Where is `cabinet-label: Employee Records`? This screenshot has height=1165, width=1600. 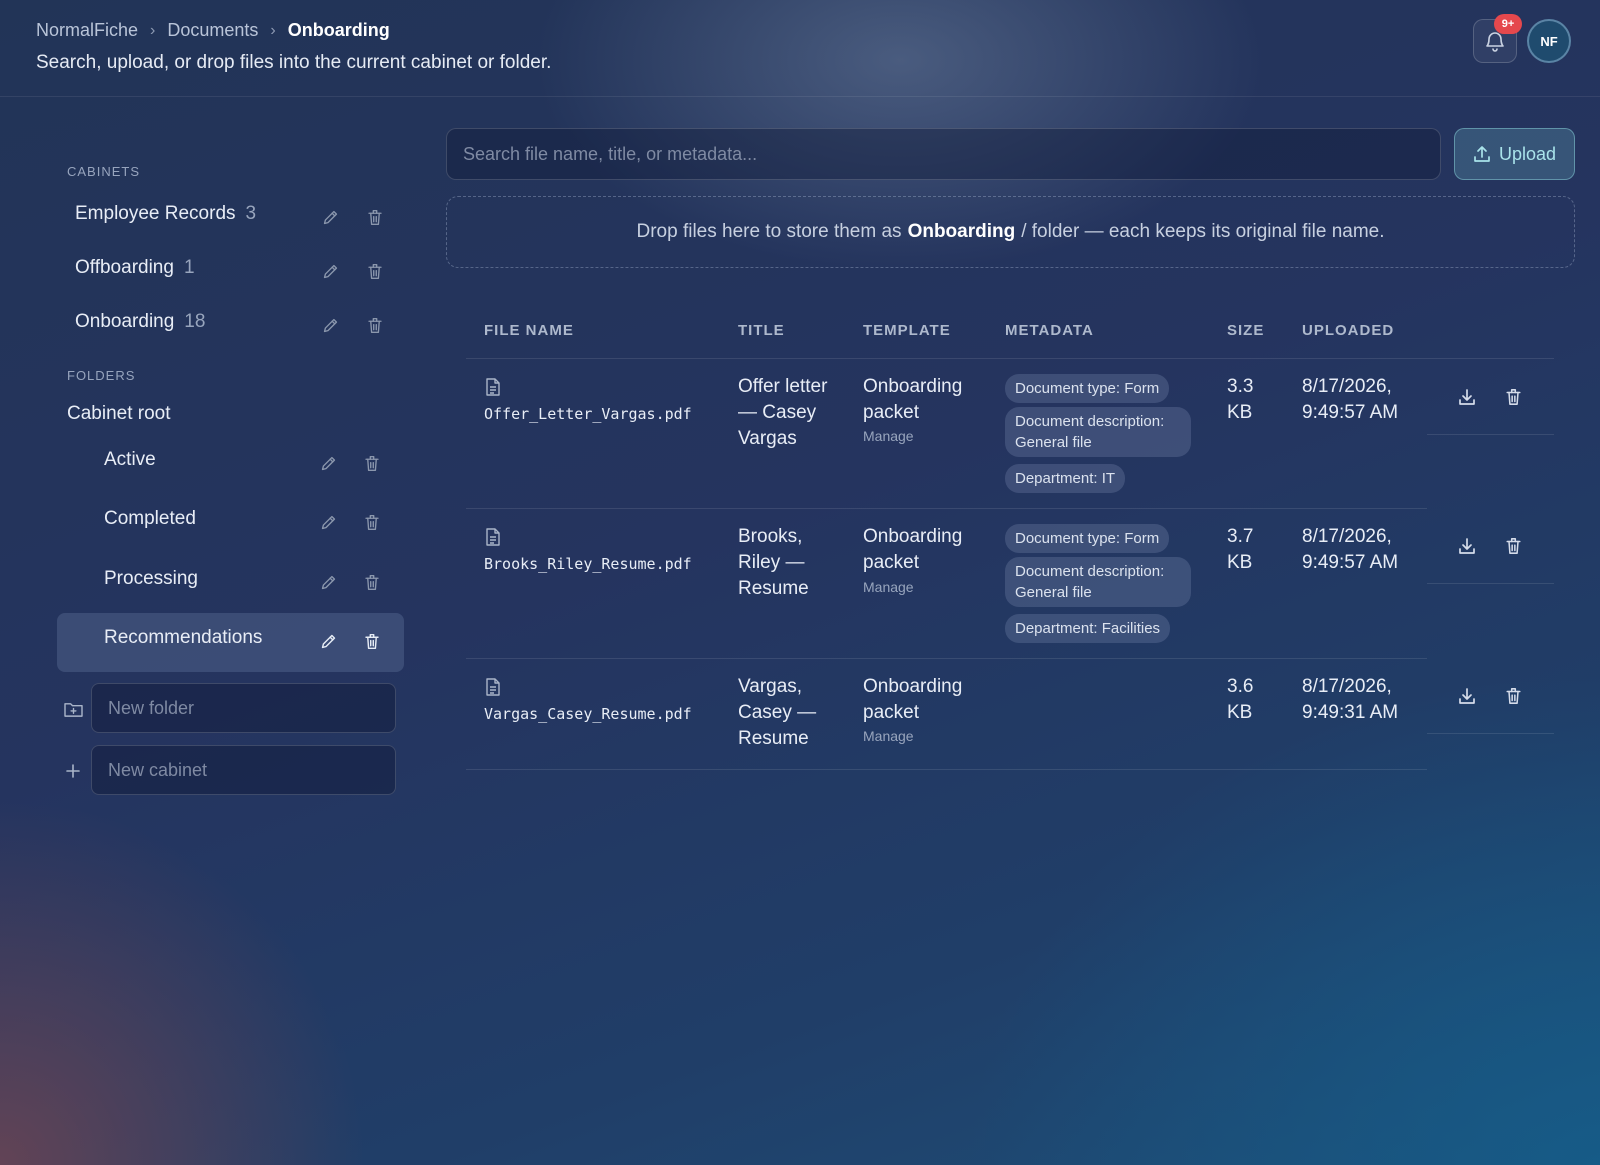 cabinet-label: Employee Records is located at coordinates (155, 213).